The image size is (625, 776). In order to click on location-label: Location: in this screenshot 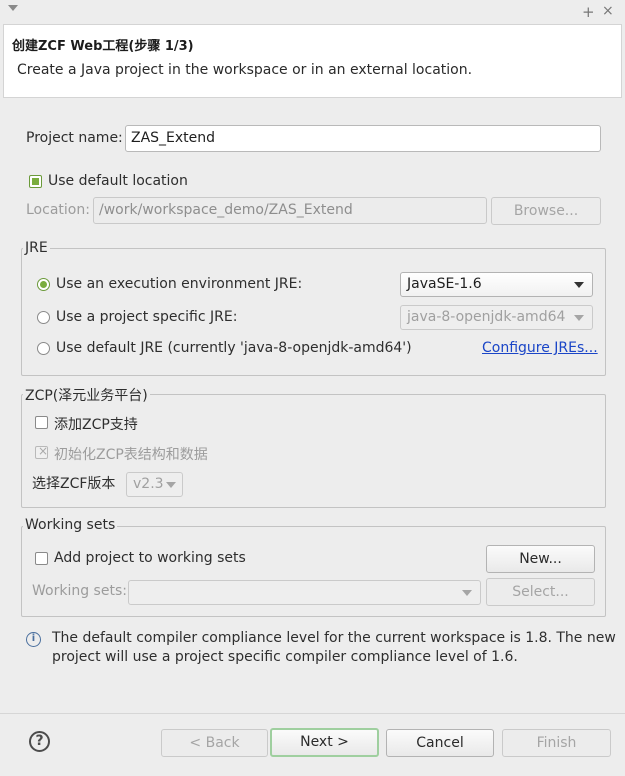, I will do `click(58, 210)`.